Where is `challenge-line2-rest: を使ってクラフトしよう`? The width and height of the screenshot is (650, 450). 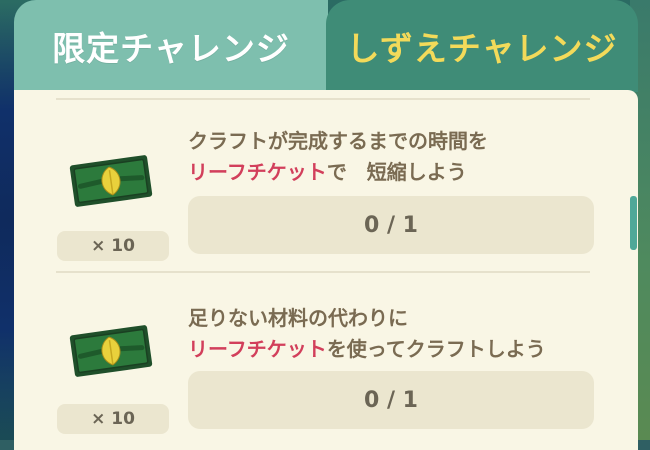 challenge-line2-rest: を使ってクラフトしよう is located at coordinates (436, 349).